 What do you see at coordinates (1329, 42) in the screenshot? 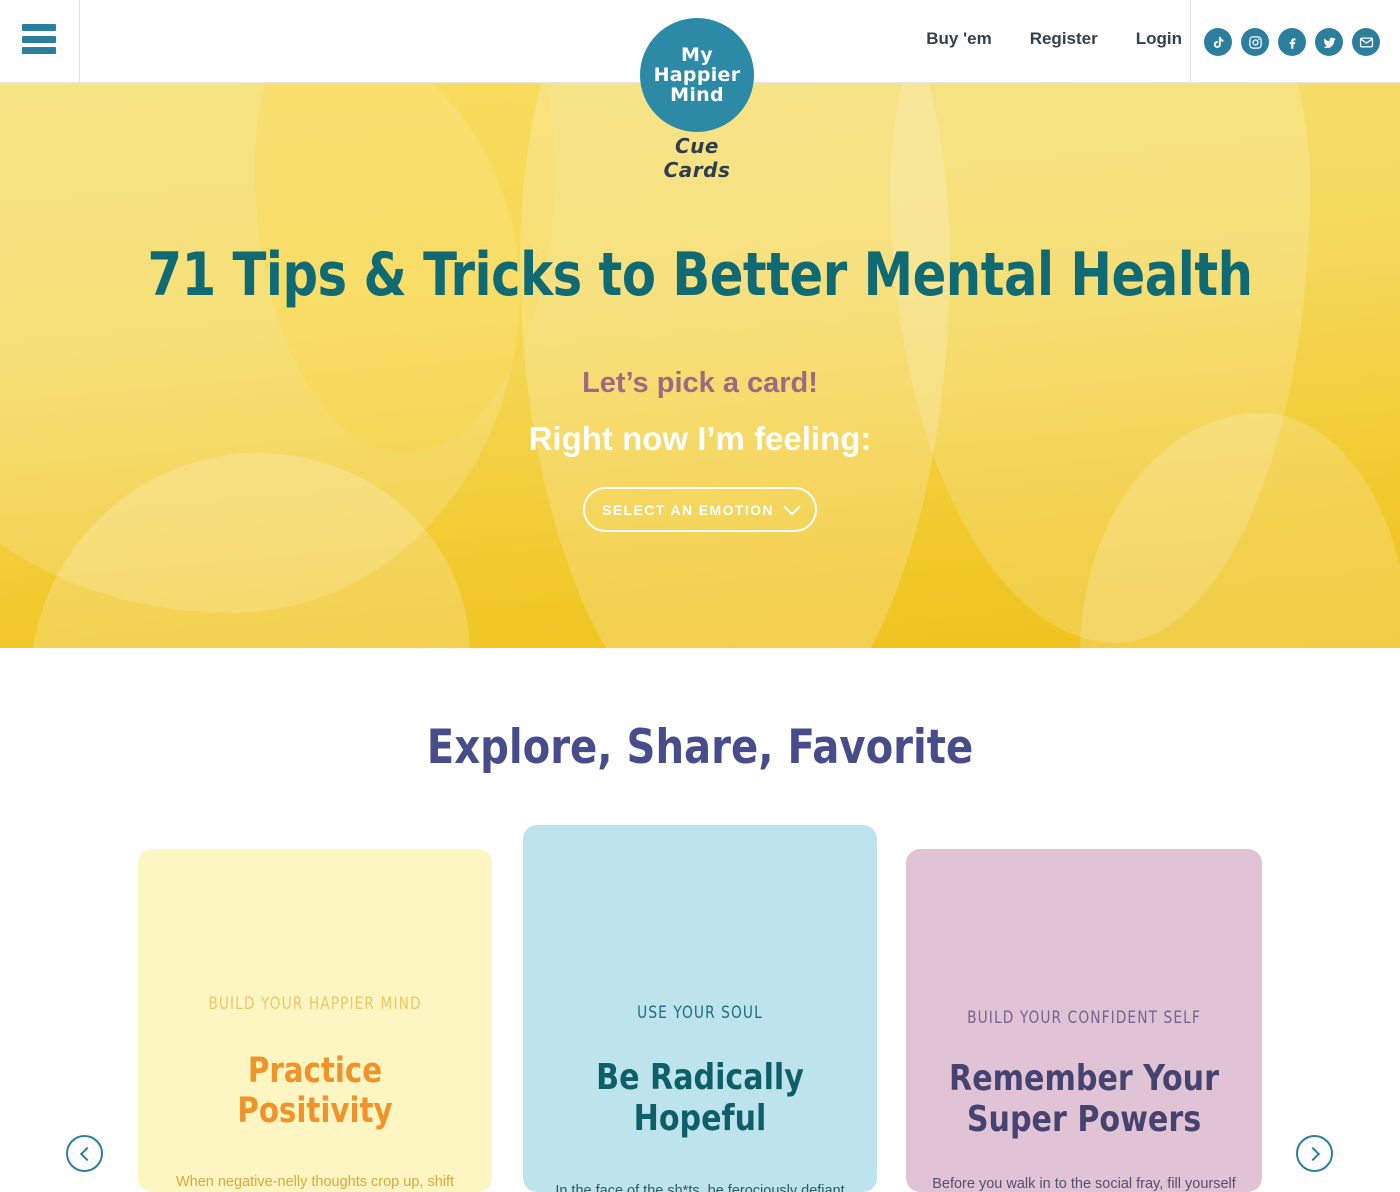
I see `twitter-icon` at bounding box center [1329, 42].